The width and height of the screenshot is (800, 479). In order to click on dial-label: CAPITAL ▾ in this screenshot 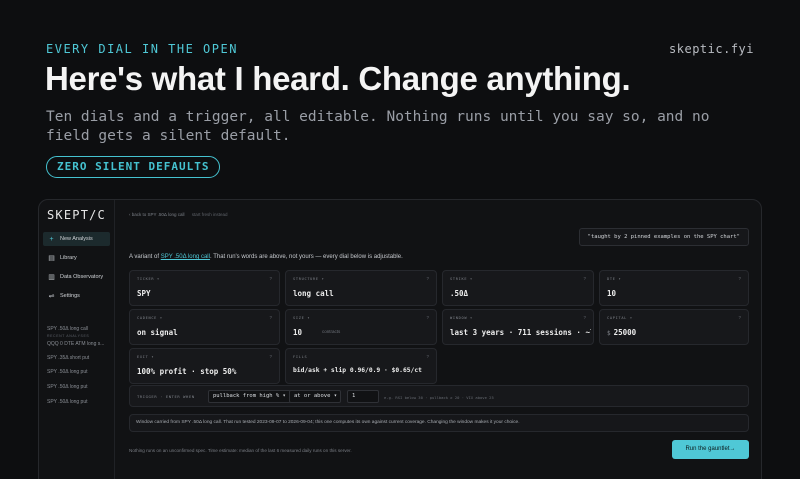, I will do `click(620, 318)`.